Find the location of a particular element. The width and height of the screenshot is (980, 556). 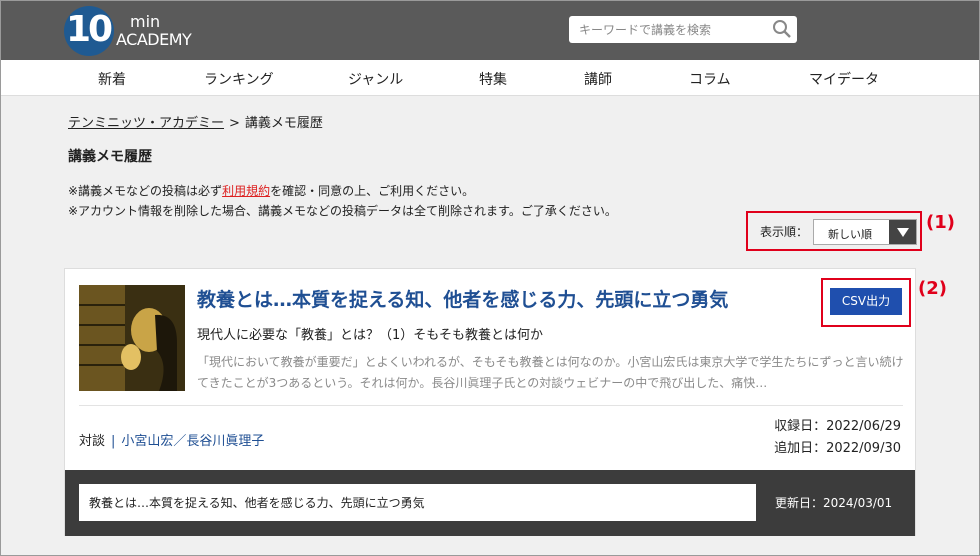

sort-label: 表示順： is located at coordinates (784, 232).